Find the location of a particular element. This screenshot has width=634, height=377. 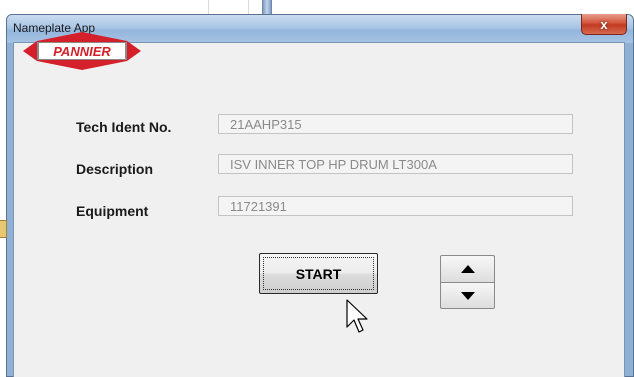

background-scrollbar is located at coordinates (267, 7).